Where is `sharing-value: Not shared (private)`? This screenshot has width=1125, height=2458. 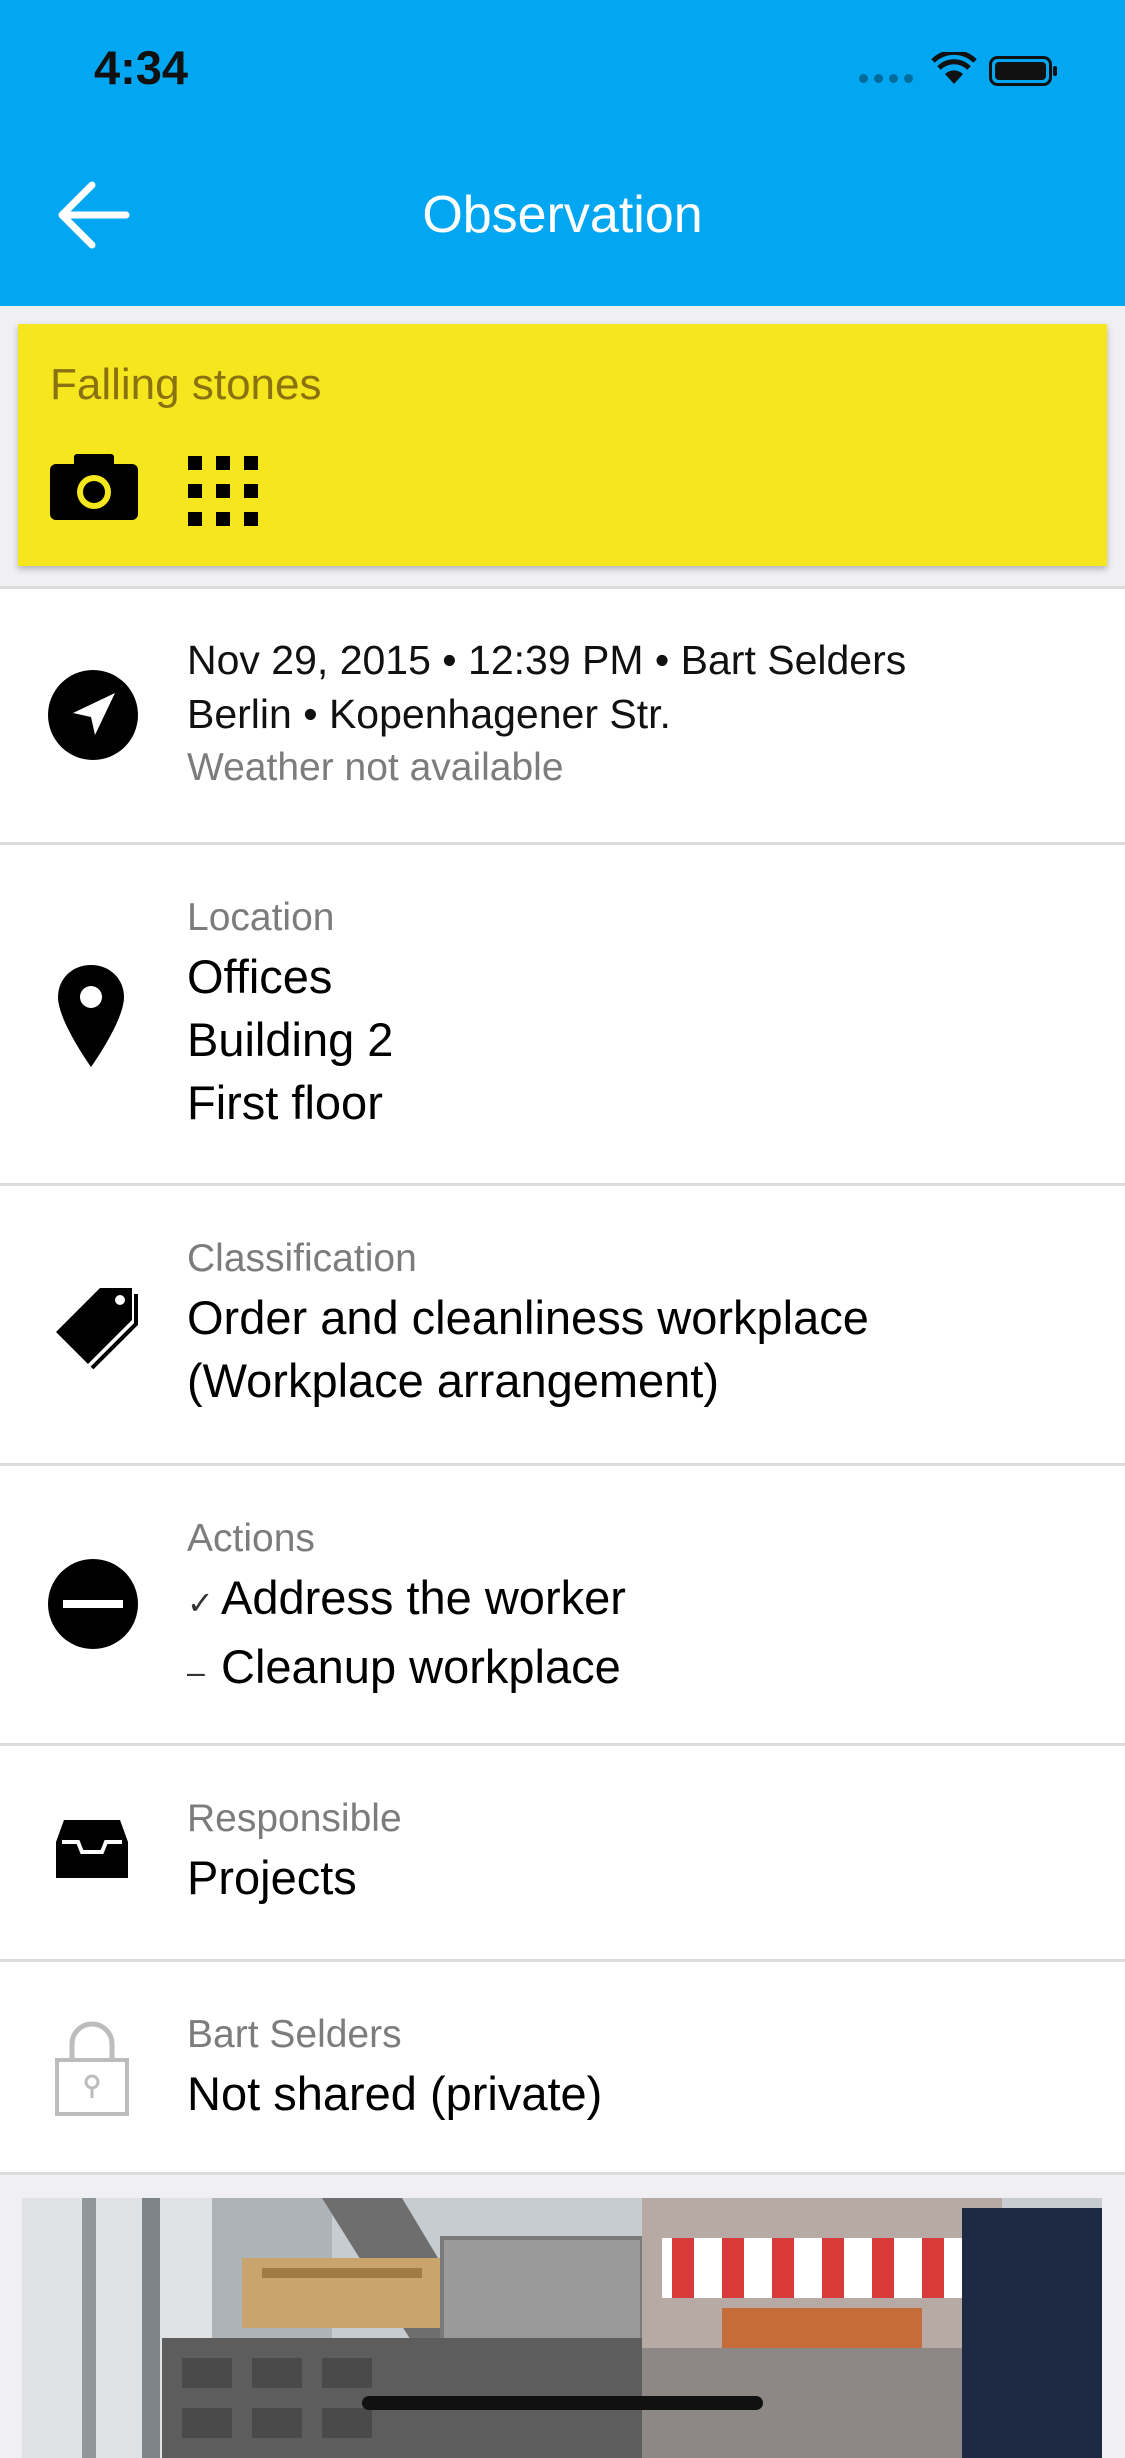 sharing-value: Not shared (private) is located at coordinates (395, 2093).